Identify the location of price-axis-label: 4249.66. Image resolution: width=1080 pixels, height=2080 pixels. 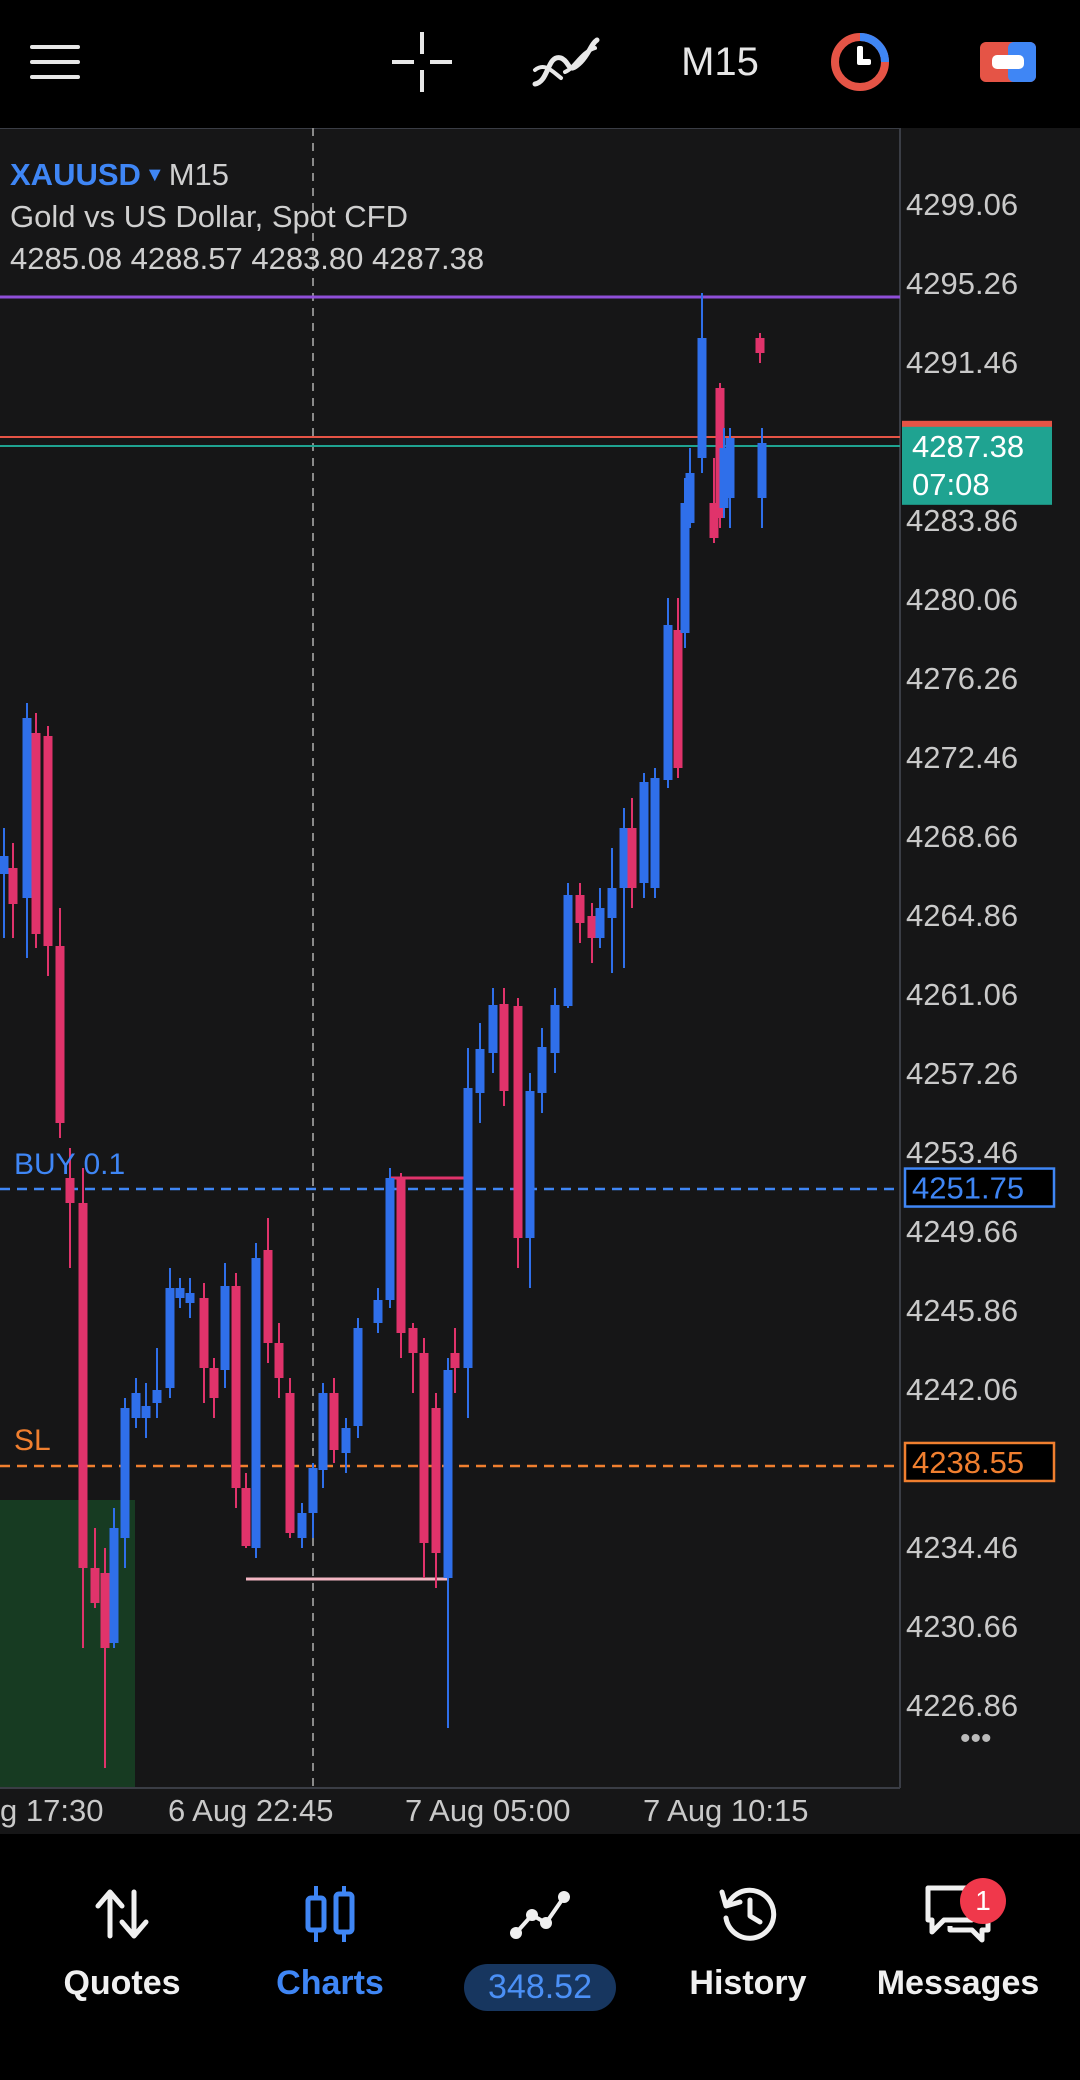
(962, 1231).